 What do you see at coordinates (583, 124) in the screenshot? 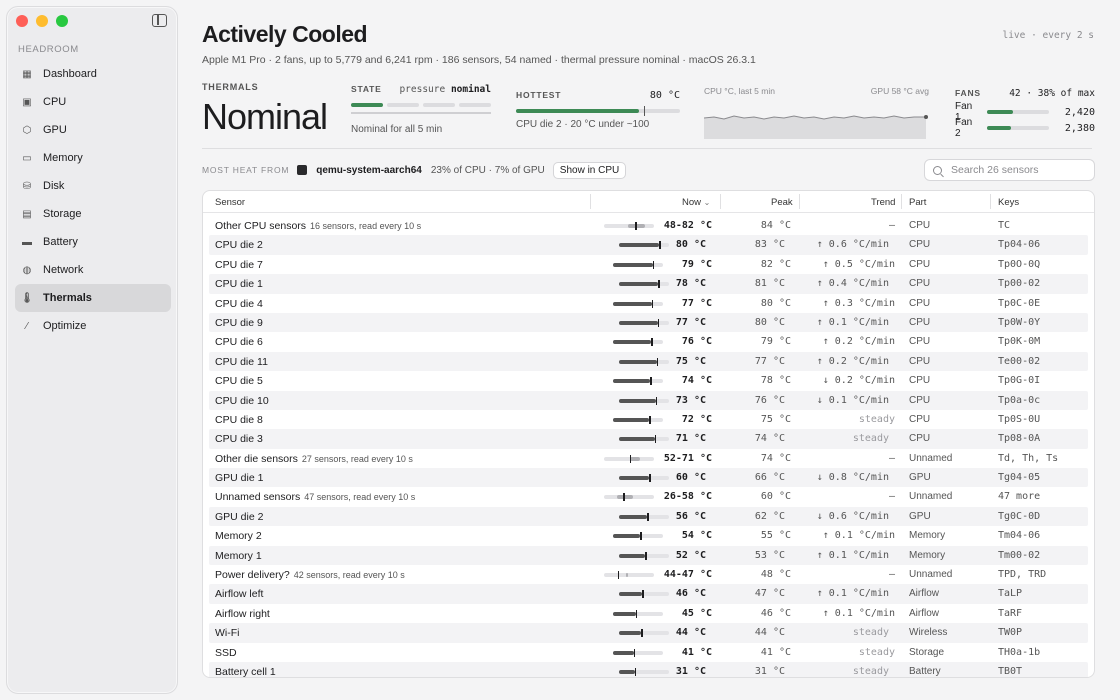
I see `hottest-note: CPU die 2 · 20 °C under ~100` at bounding box center [583, 124].